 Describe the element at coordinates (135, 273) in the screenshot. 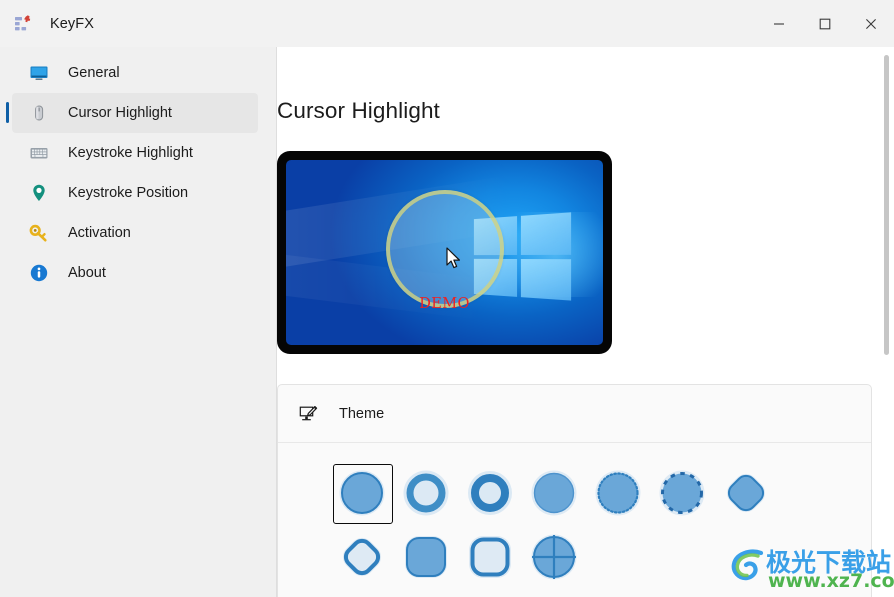

I see `sidebar-item-about: About` at that location.